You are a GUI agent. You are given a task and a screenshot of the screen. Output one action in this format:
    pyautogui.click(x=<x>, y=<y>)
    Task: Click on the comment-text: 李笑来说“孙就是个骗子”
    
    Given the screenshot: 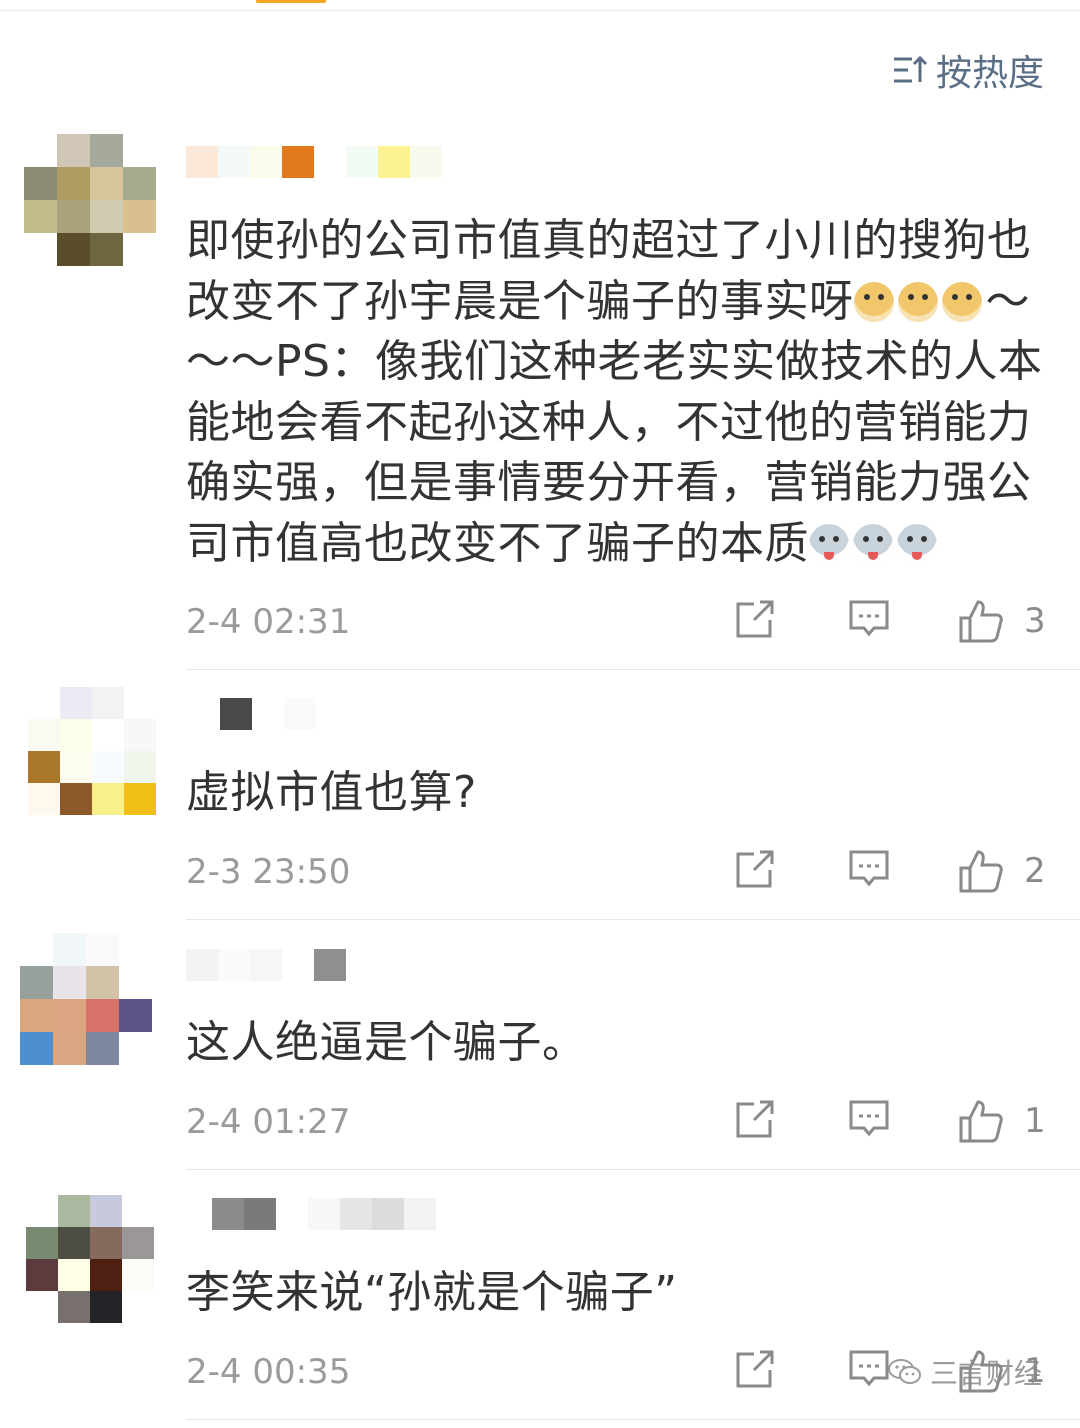 What is the action you would take?
    pyautogui.click(x=432, y=1292)
    